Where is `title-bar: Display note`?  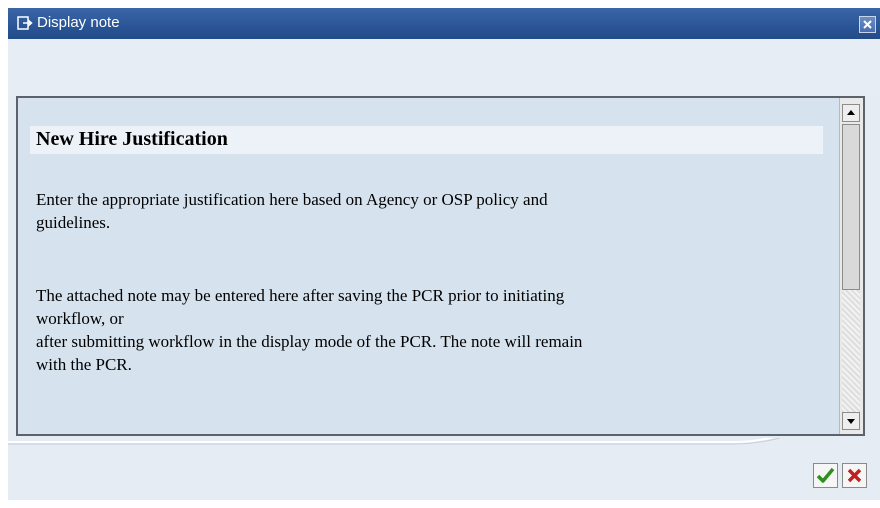
title-bar: Display note is located at coordinates (444, 23).